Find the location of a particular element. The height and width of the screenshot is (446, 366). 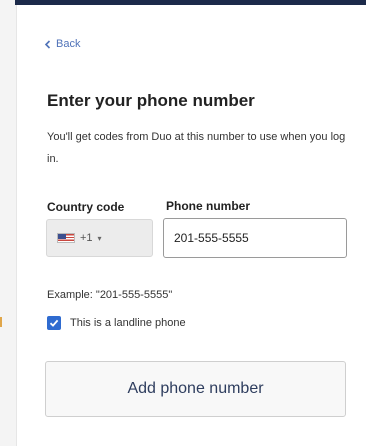

add-phone-number-button: Add phone number is located at coordinates (195, 389).